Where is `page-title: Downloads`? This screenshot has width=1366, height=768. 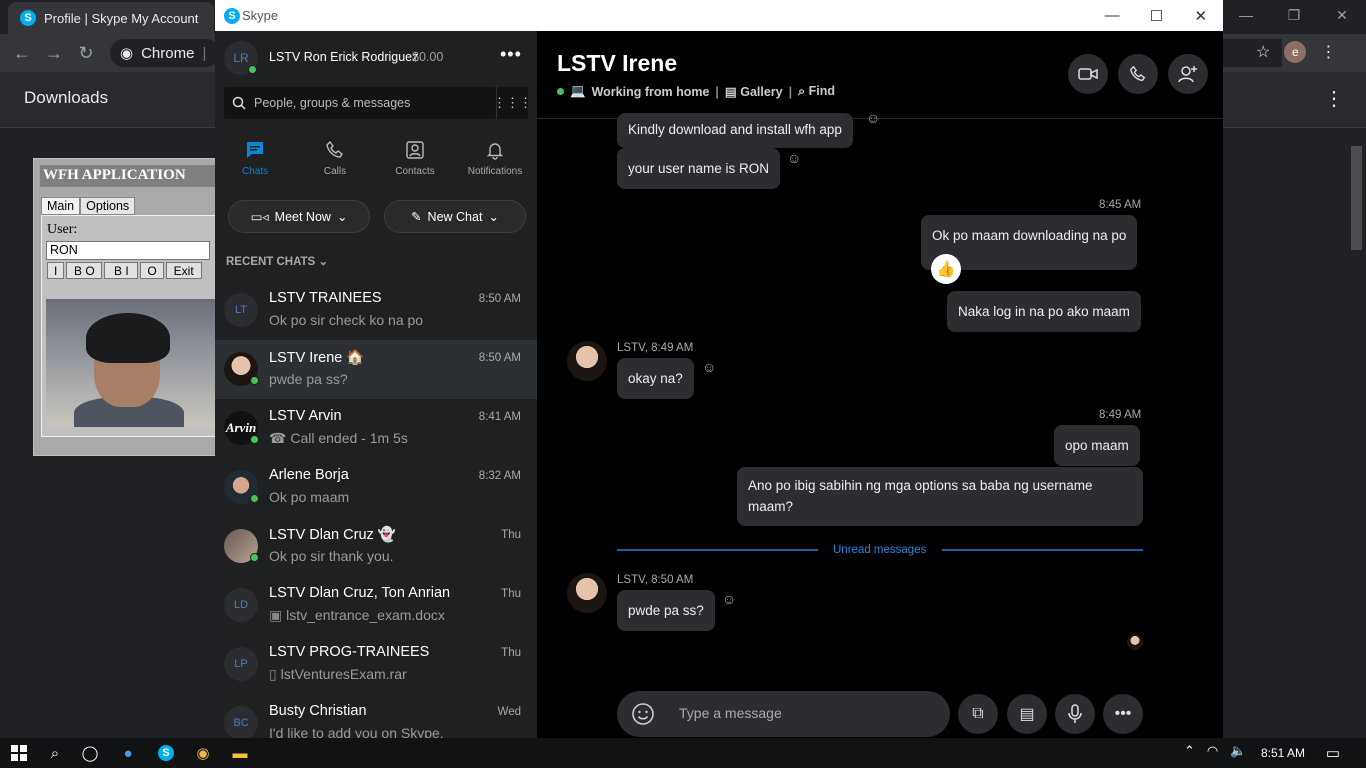
page-title: Downloads is located at coordinates (66, 97).